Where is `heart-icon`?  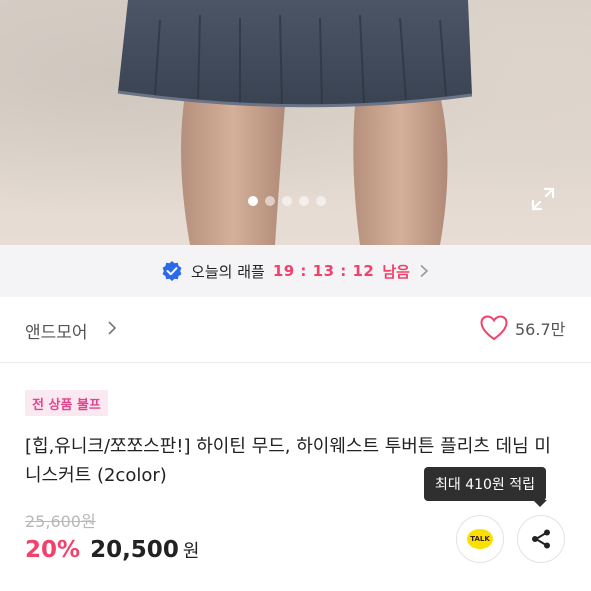 heart-icon is located at coordinates (494, 328).